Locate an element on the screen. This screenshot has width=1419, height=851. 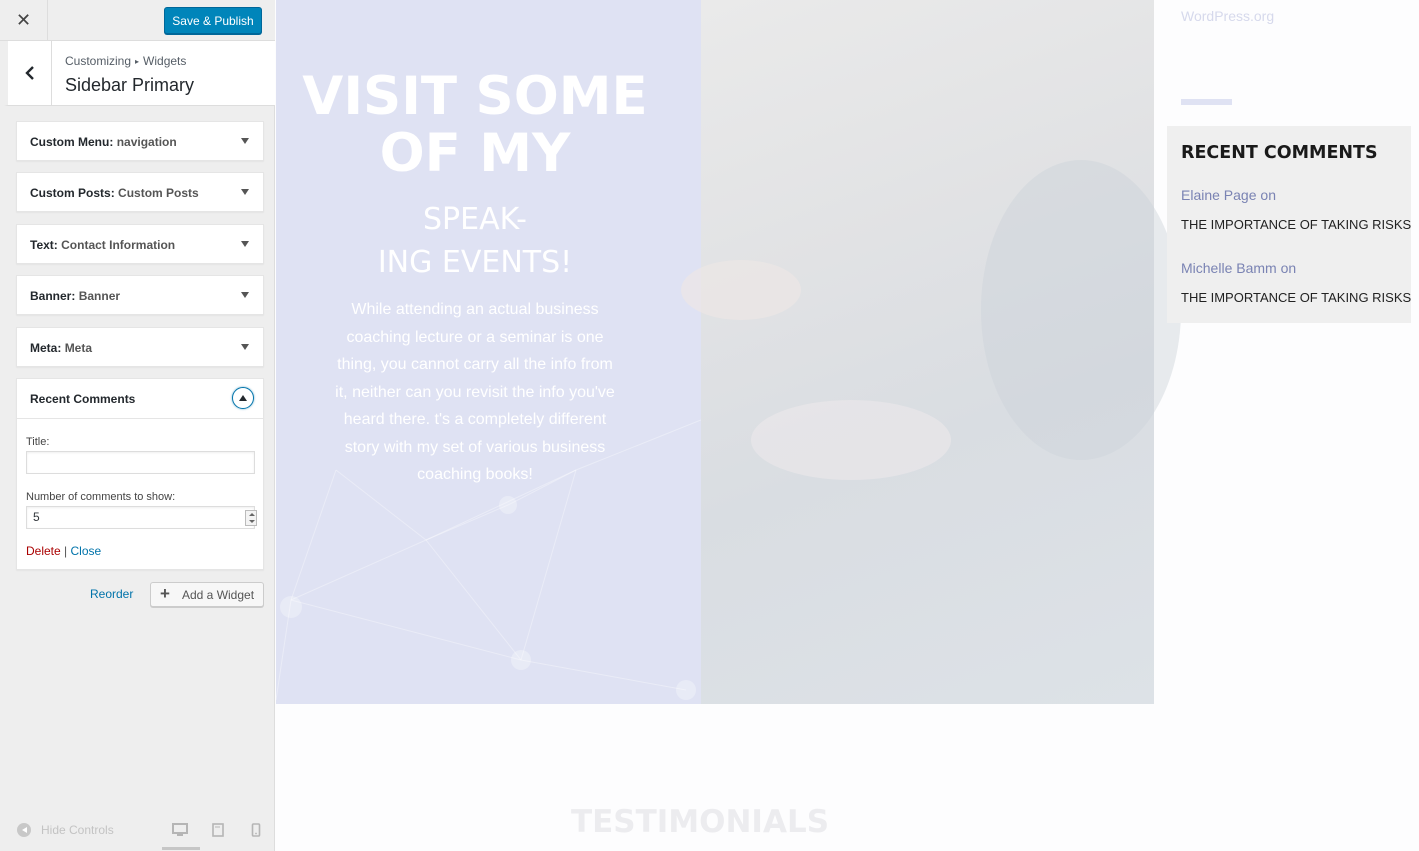
title-field-label: Title: is located at coordinates (38, 442).